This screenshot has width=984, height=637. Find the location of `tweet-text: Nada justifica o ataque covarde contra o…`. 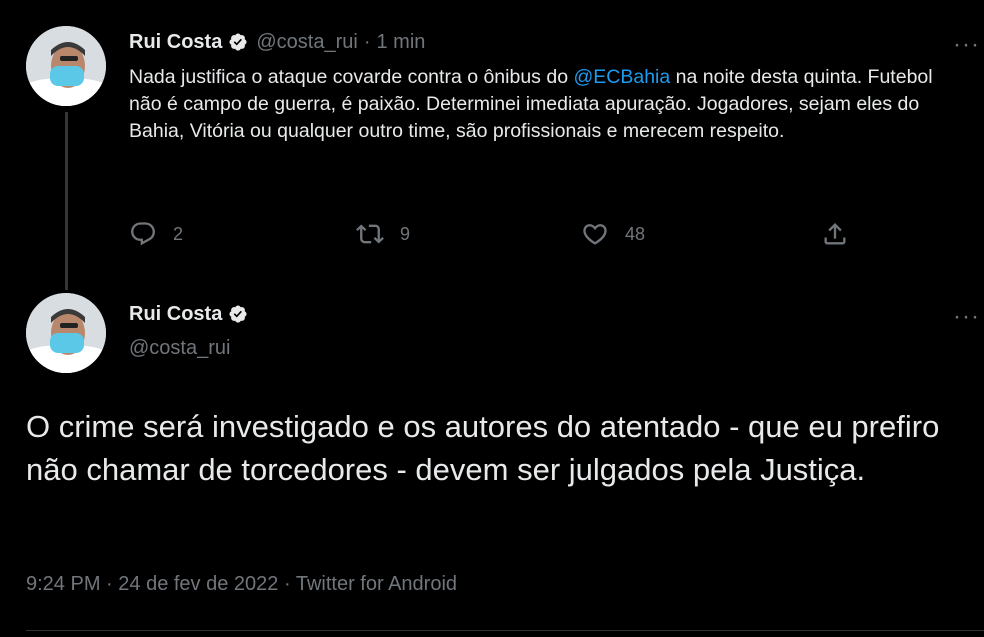

tweet-text: Nada justifica o ataque covarde contra o… is located at coordinates (544, 104).